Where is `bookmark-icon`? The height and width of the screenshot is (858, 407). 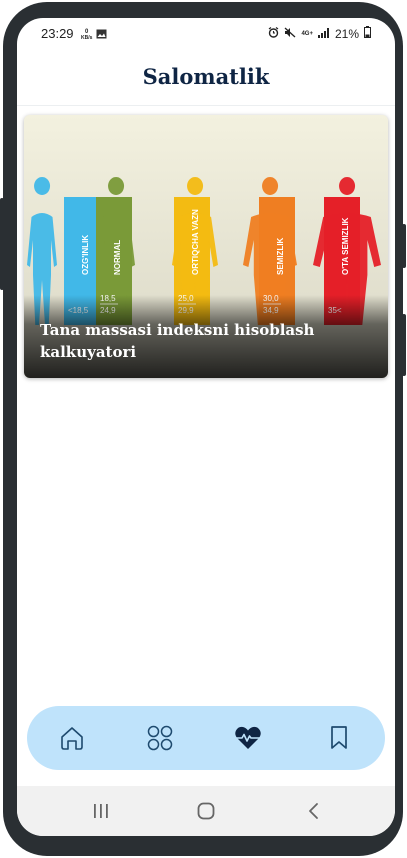 bookmark-icon is located at coordinates (339, 737).